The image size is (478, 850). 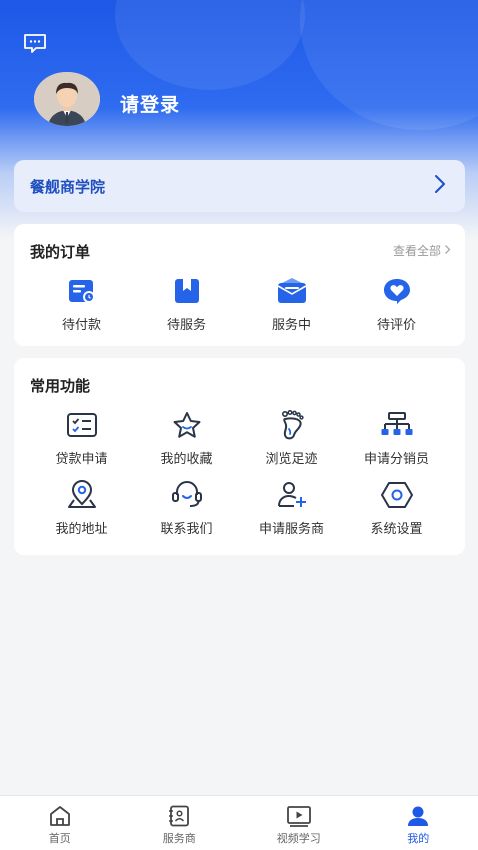 I want to click on service-pending-icon, so click(x=186, y=291).